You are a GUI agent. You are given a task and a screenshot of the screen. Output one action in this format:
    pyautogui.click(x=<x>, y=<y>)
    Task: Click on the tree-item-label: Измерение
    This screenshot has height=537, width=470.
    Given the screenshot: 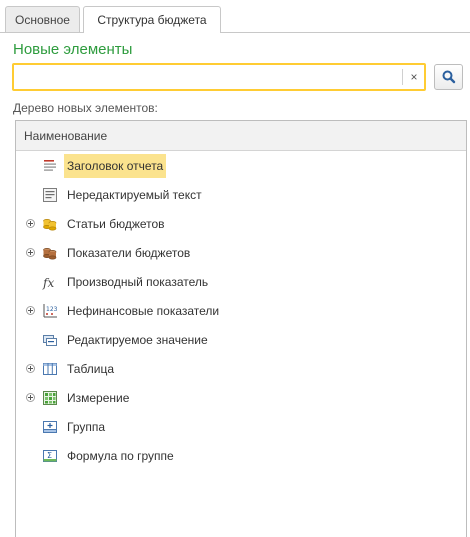 What is the action you would take?
    pyautogui.click(x=98, y=398)
    